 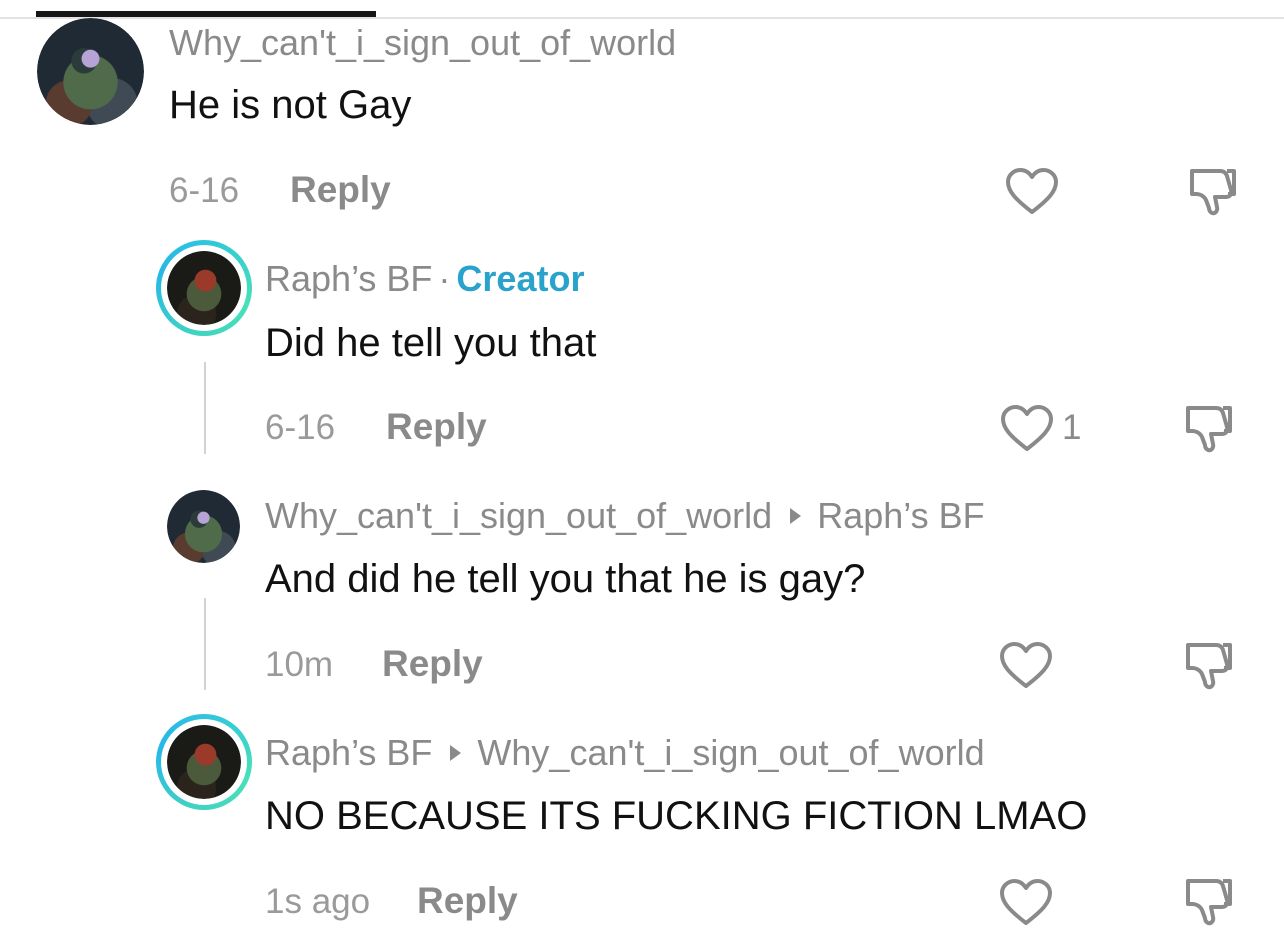 What do you see at coordinates (730, 752) in the screenshot?
I see `reply-to-username: Why_can't_i_sign_out_of_world` at bounding box center [730, 752].